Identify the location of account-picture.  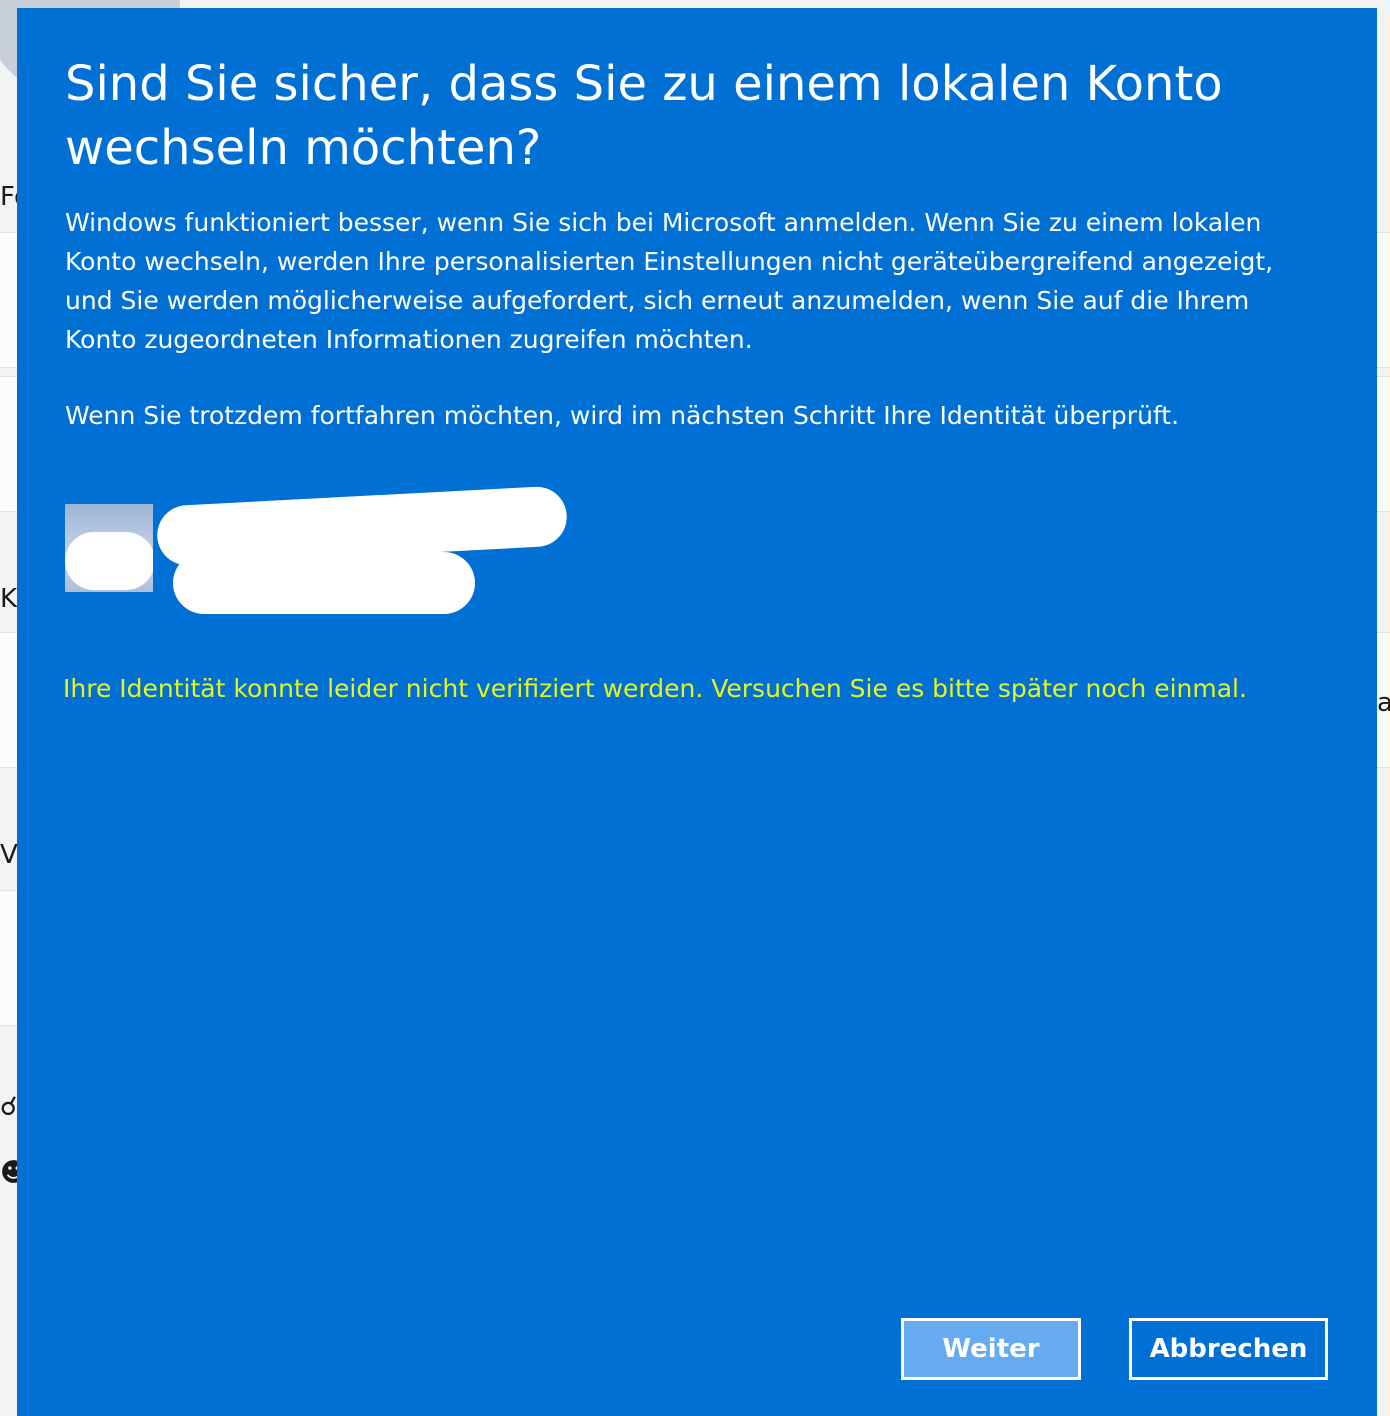
(109, 548).